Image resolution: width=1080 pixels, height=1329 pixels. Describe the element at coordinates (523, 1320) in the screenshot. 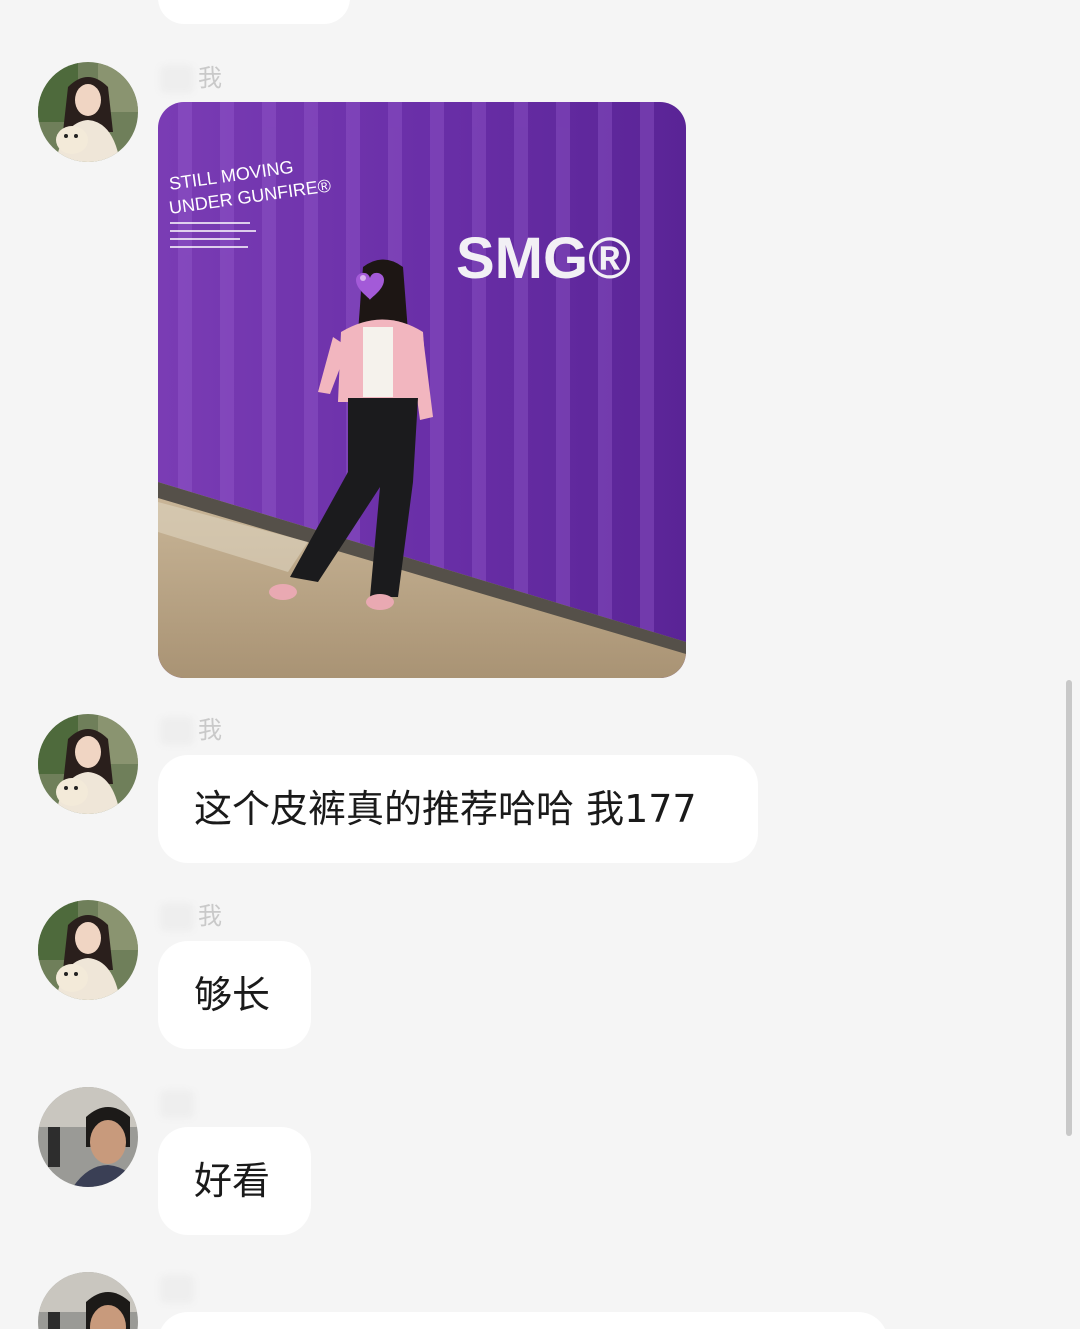

I see `message-bubble` at that location.